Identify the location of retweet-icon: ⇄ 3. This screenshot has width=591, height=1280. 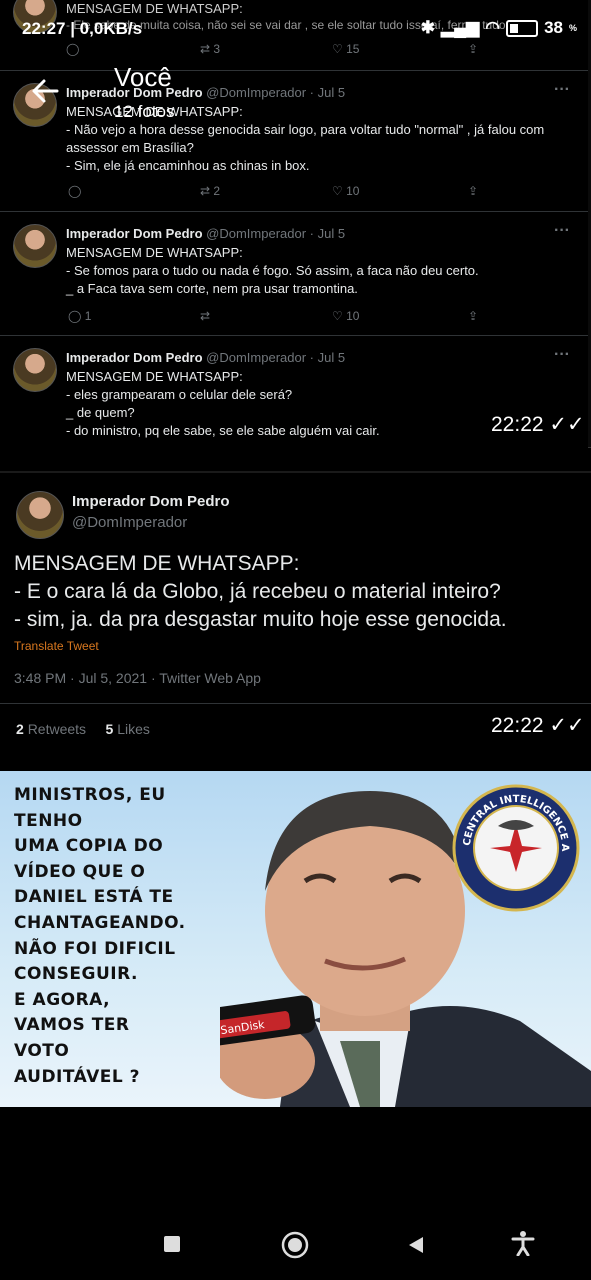
(210, 49).